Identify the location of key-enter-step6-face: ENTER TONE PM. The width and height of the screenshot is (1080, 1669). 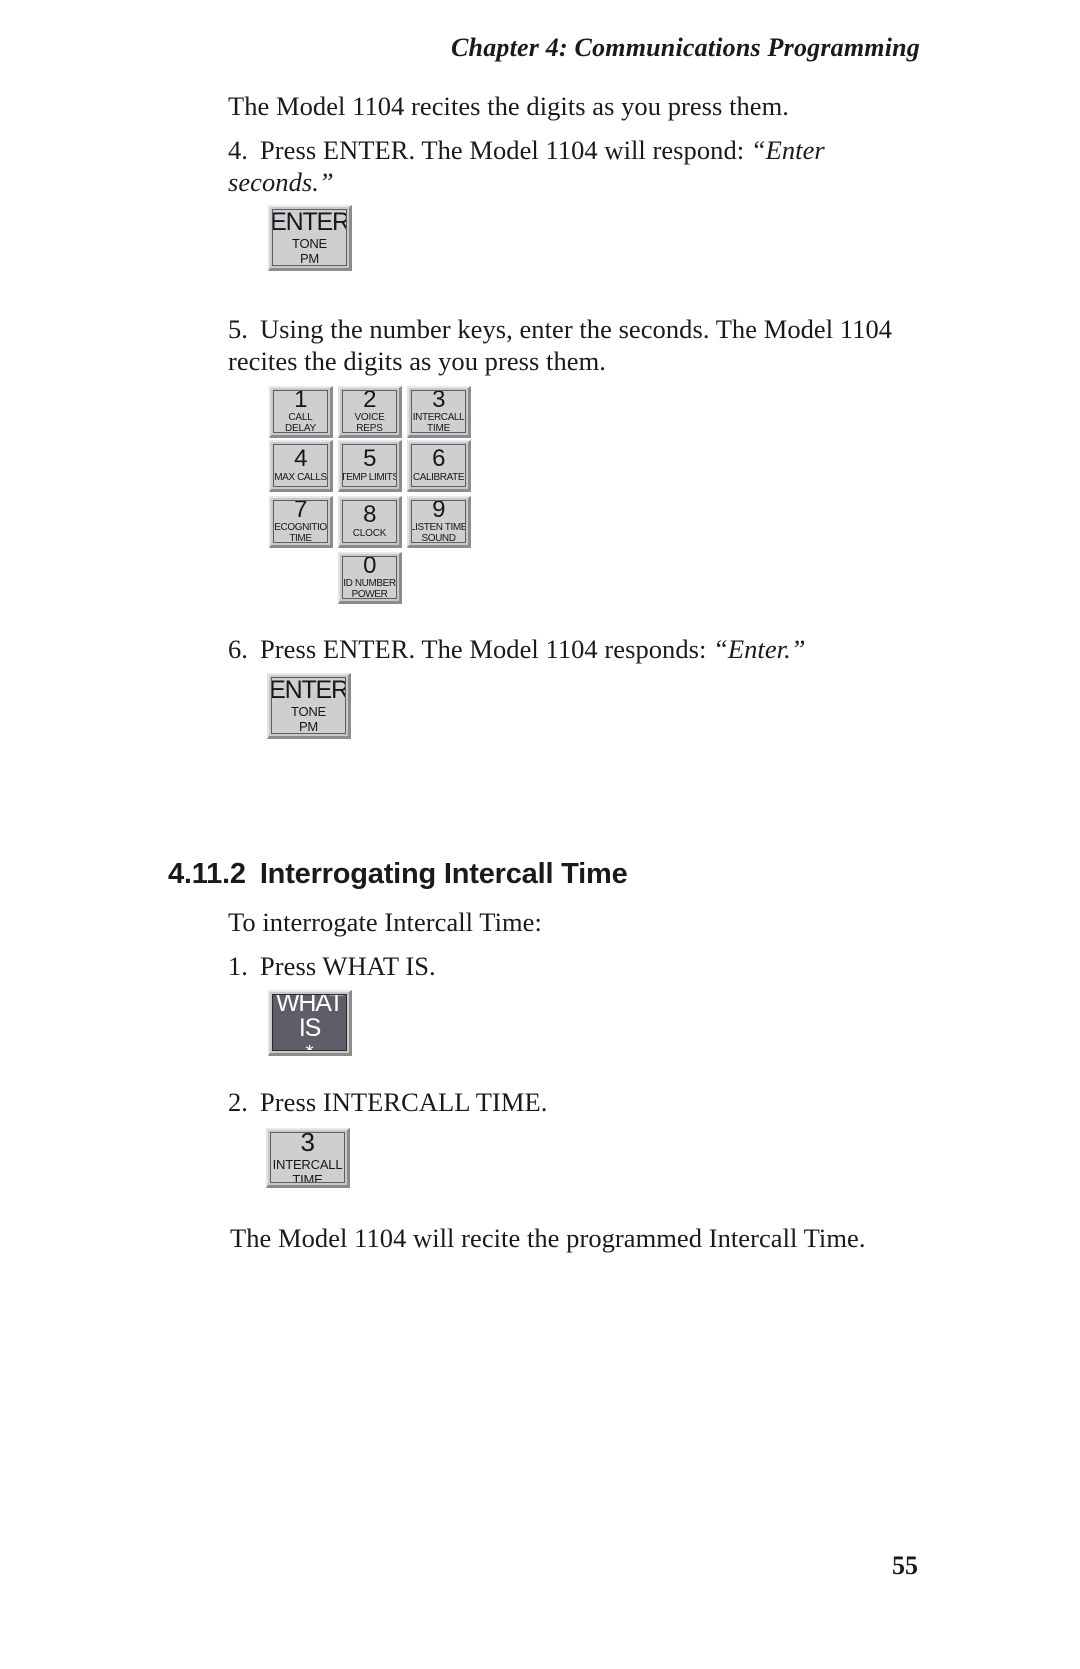
(308, 705).